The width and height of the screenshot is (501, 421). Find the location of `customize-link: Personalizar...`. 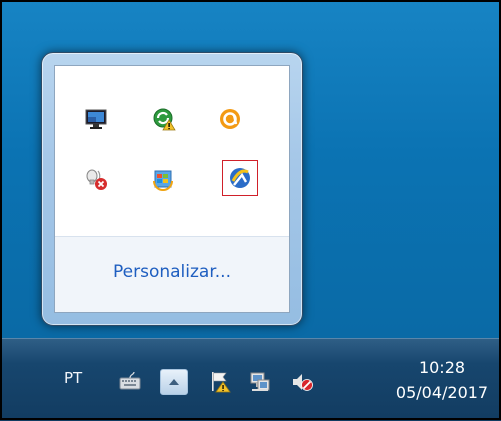

customize-link: Personalizar... is located at coordinates (172, 272).